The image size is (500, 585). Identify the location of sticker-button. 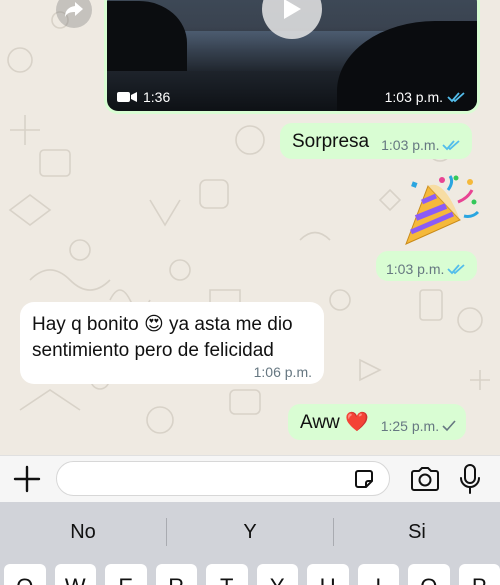
(364, 479).